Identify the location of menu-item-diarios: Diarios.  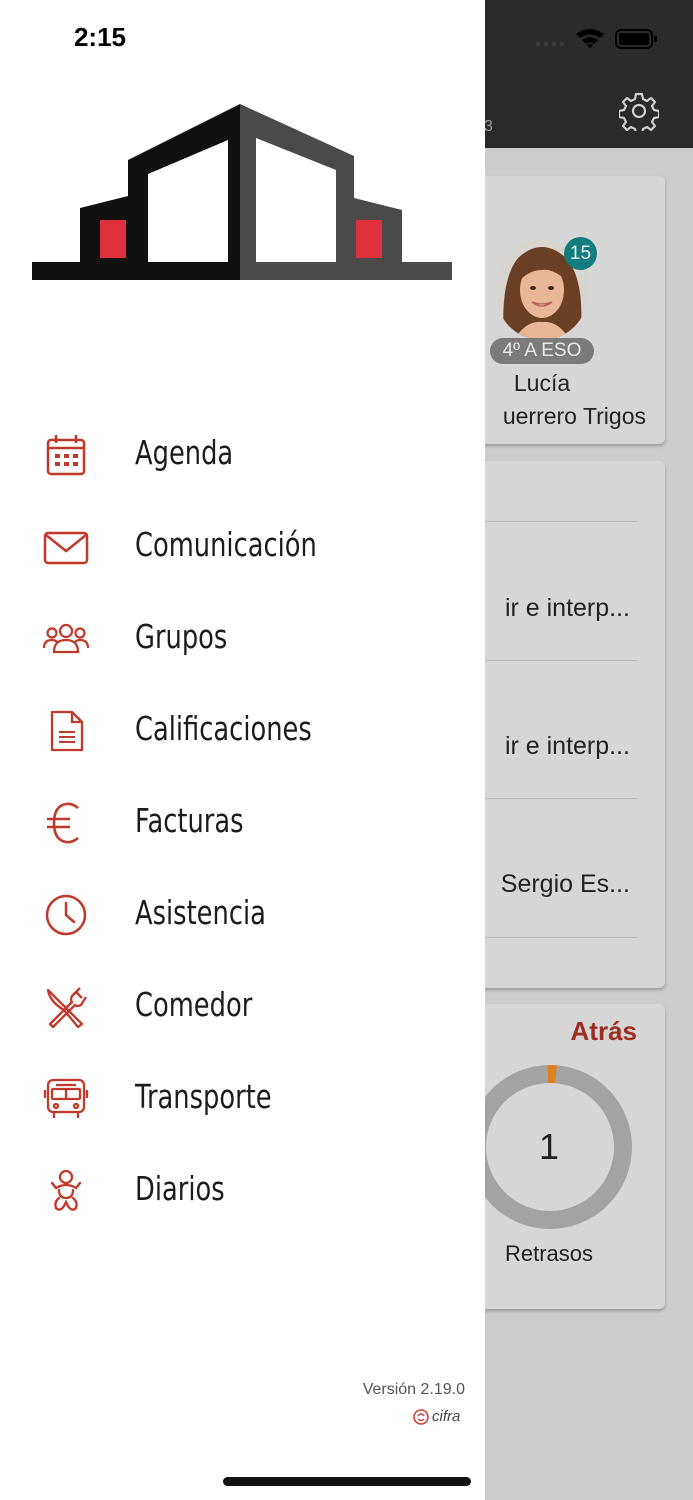
(242, 1190).